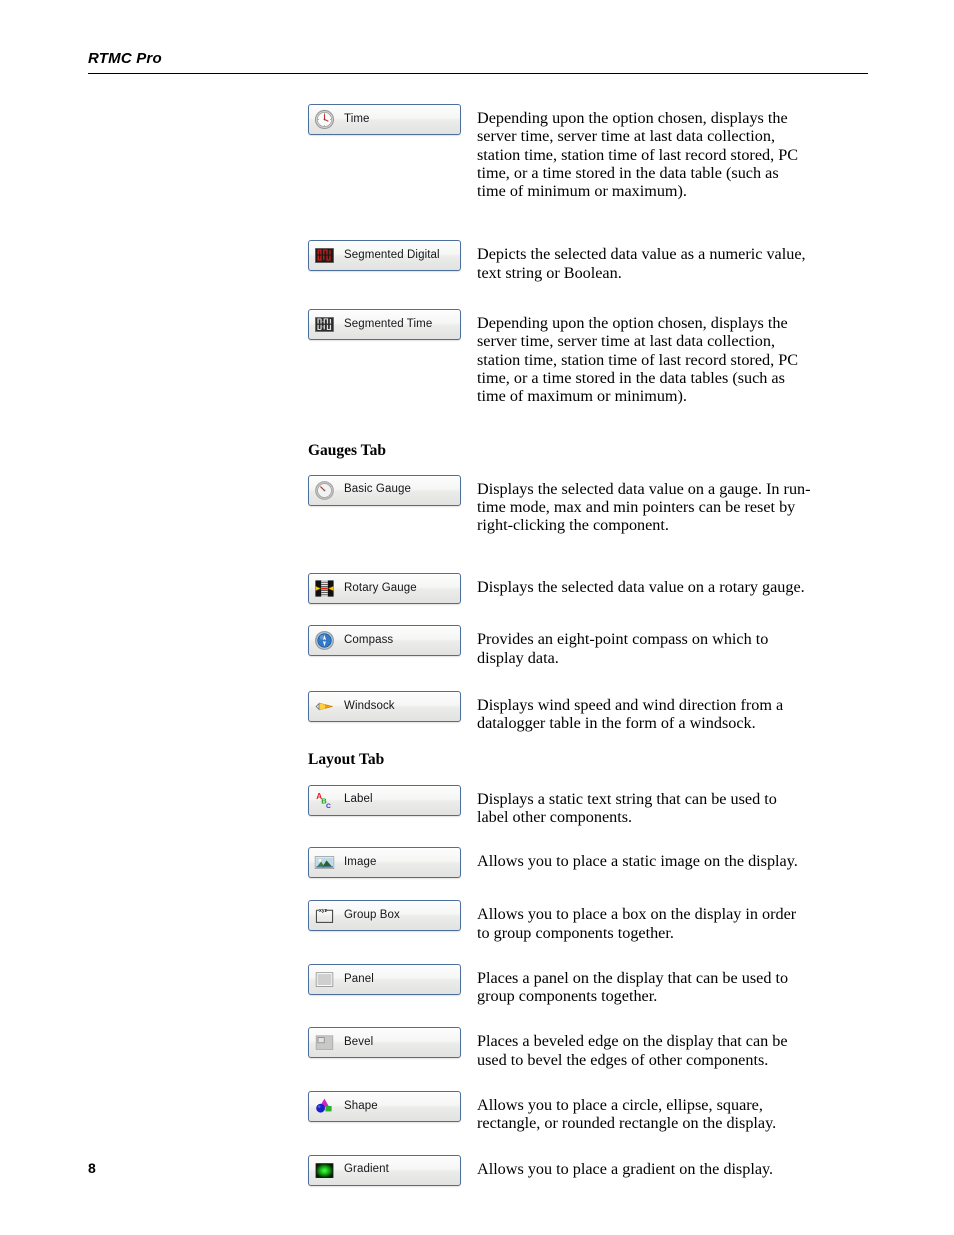 Image resolution: width=954 pixels, height=1235 pixels. I want to click on component-button-image: Image, so click(384, 863).